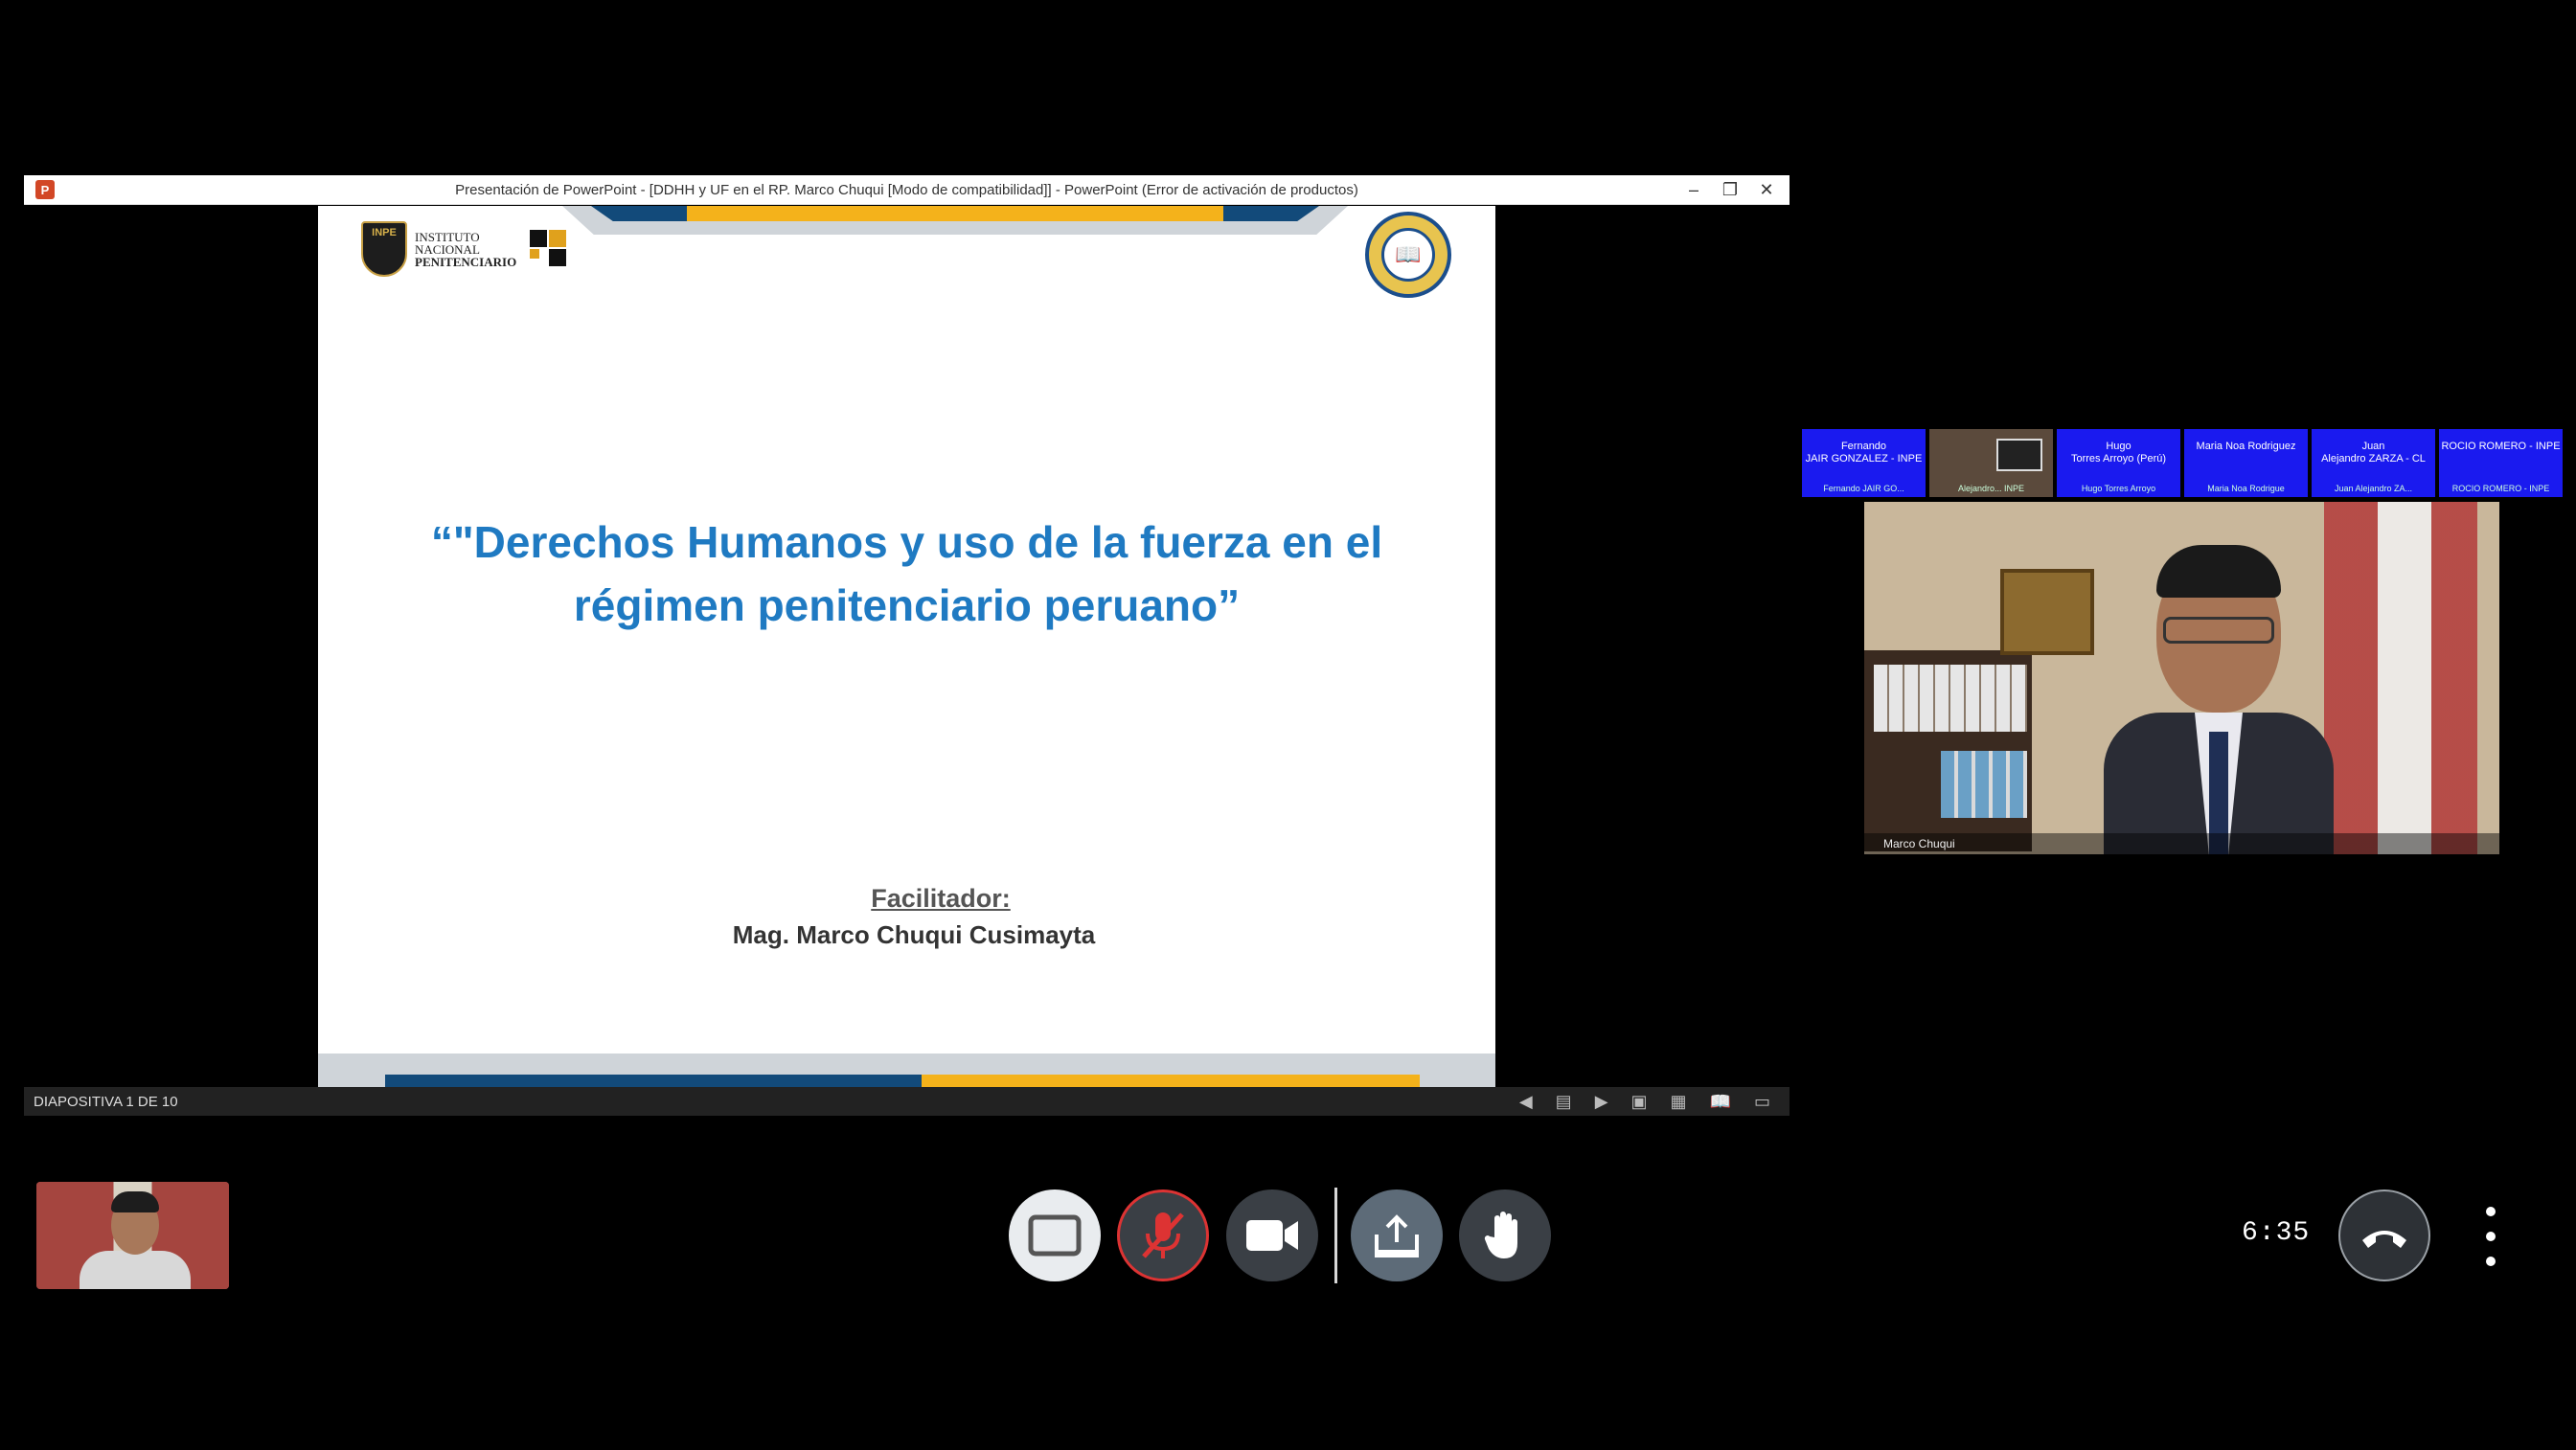  I want to click on ppt-status-bar: DIAPOSITIVA 1 DE 10 ◀ ▤ ▶ ▣ ▦ 📖 ▭, so click(907, 1101).